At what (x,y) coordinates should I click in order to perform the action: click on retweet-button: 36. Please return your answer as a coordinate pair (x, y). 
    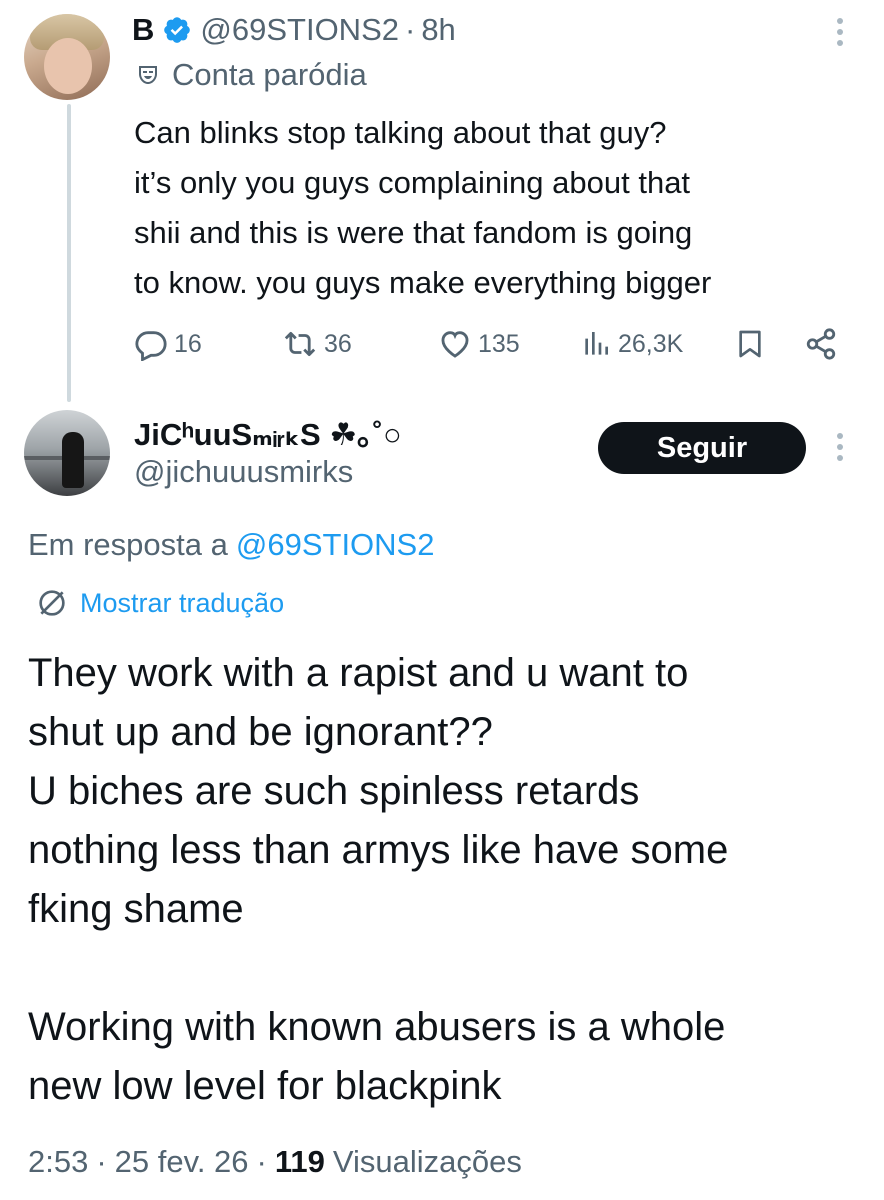
    Looking at the image, I should click on (317, 344).